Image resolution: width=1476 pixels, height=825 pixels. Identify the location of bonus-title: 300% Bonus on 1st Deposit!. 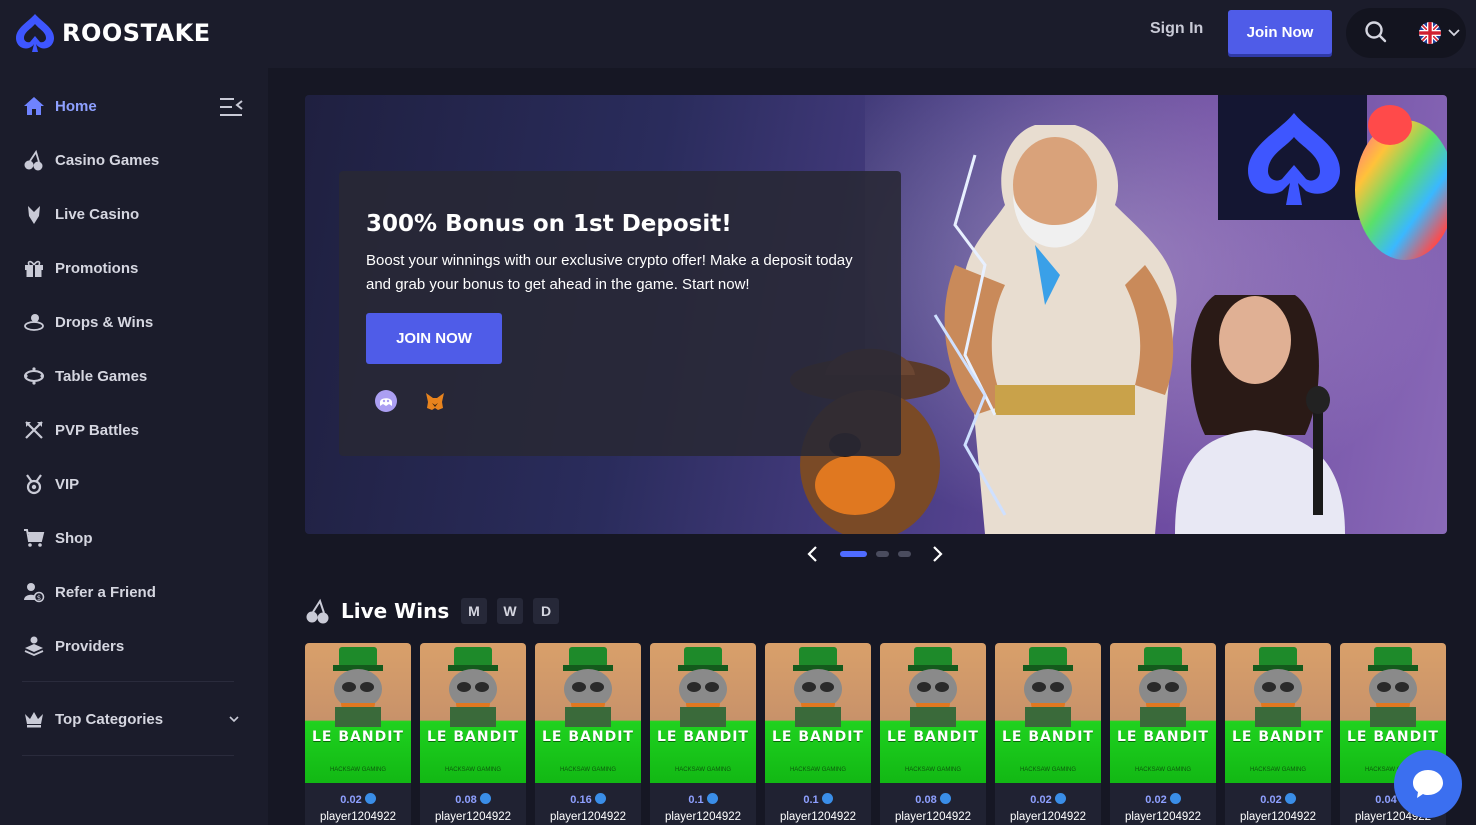
(549, 224).